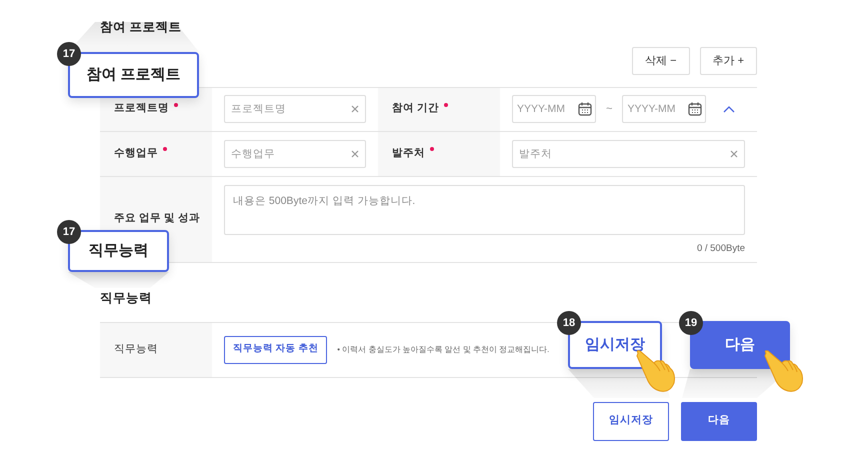  I want to click on add-button: 추가 +, so click(728, 60).